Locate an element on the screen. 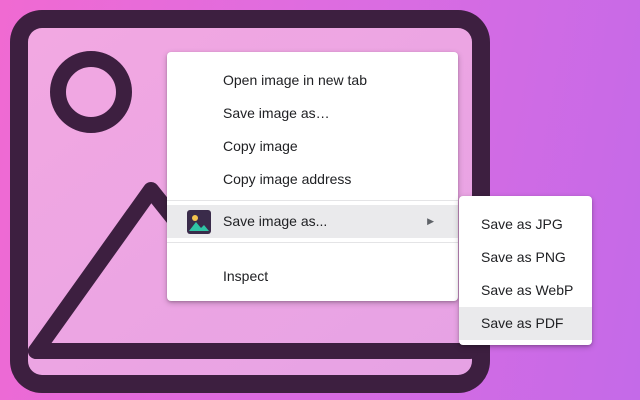 This screenshot has width=640, height=400. menu-item-copy-image-address: Copy image address is located at coordinates (312, 179).